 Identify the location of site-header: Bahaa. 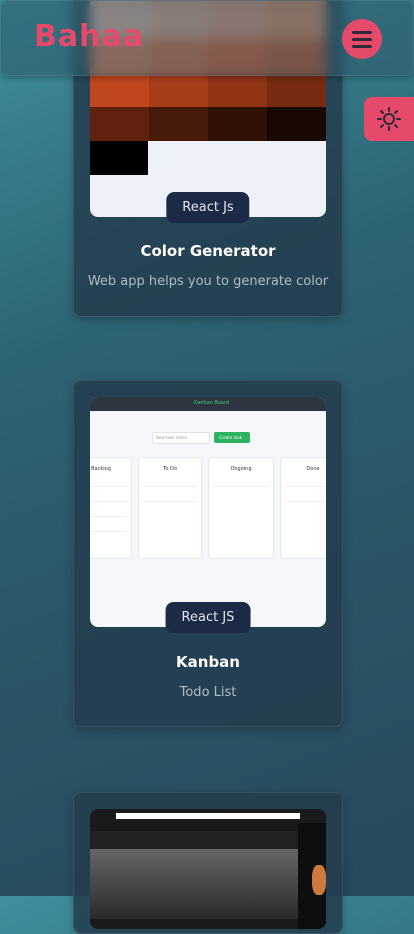
(207, 38).